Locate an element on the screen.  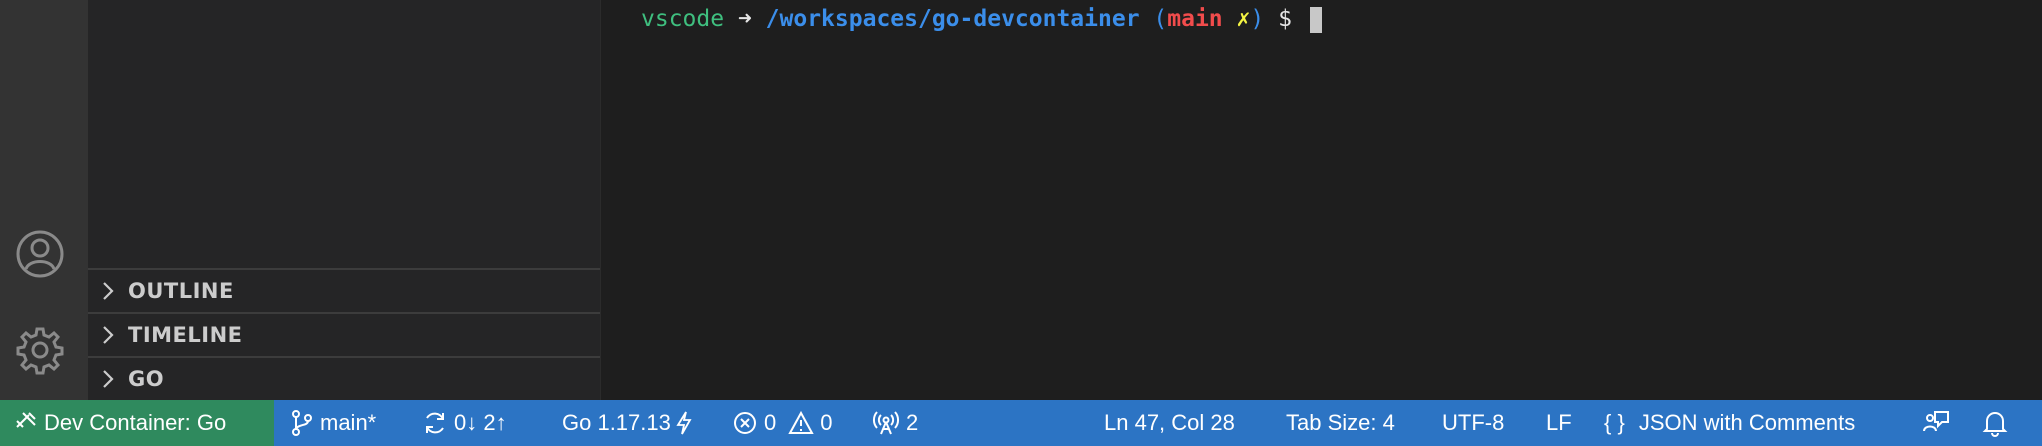
tab-size-label: Tab Size: 4 is located at coordinates (1340, 422).